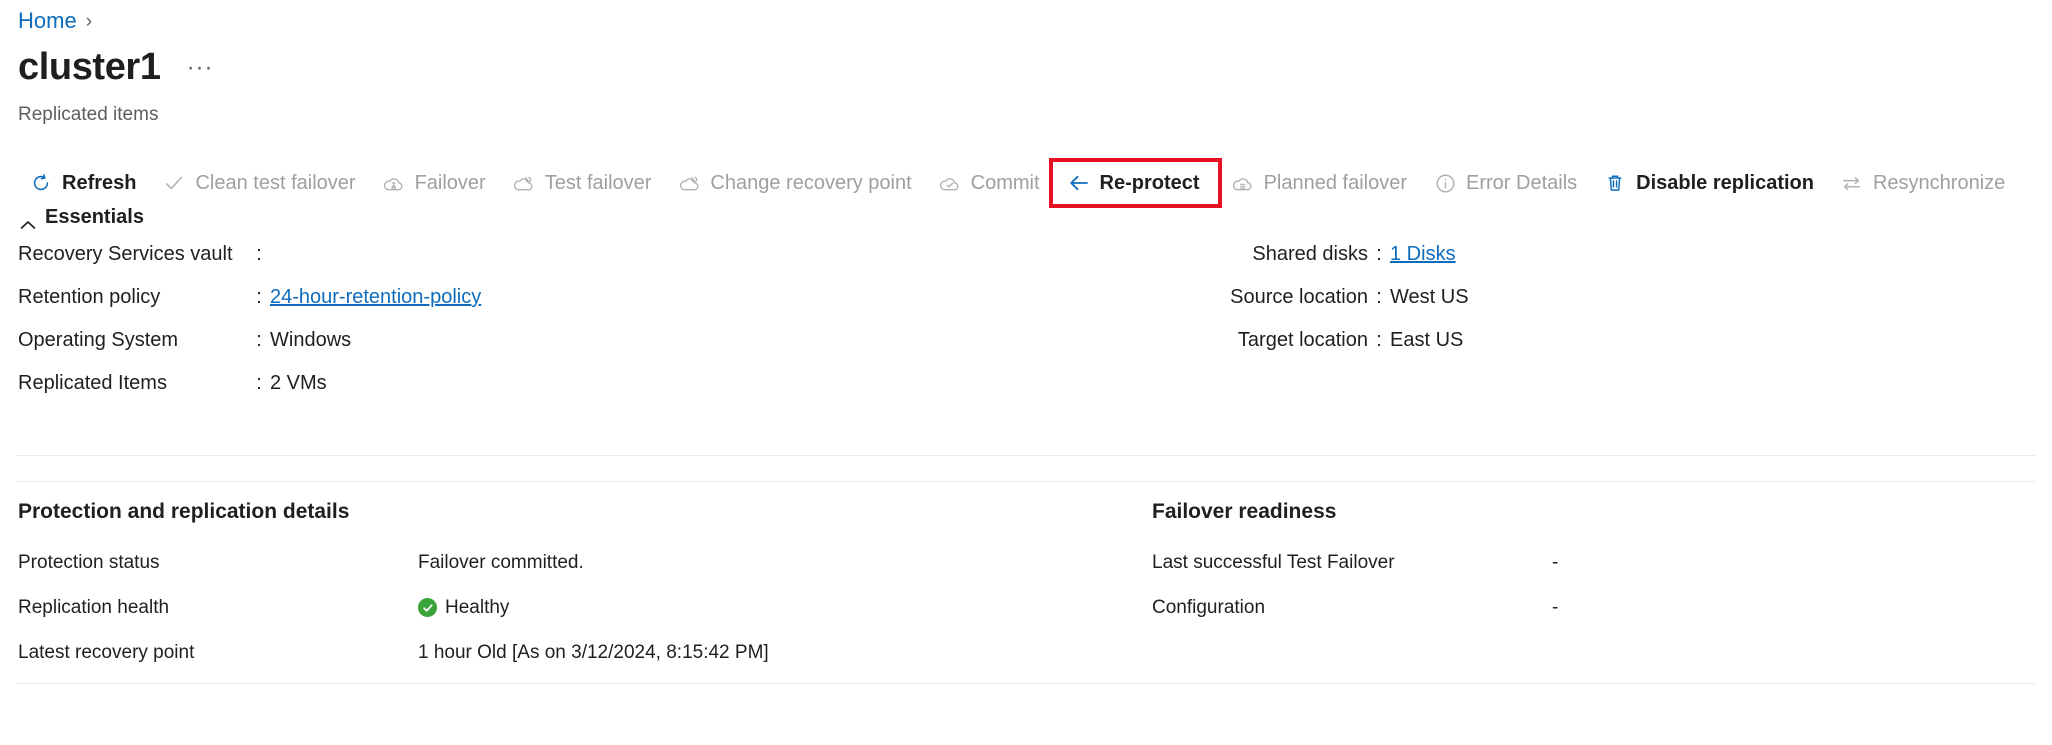 The image size is (2052, 745). What do you see at coordinates (1149, 182) in the screenshot?
I see `re-protect-label: Re-protect` at bounding box center [1149, 182].